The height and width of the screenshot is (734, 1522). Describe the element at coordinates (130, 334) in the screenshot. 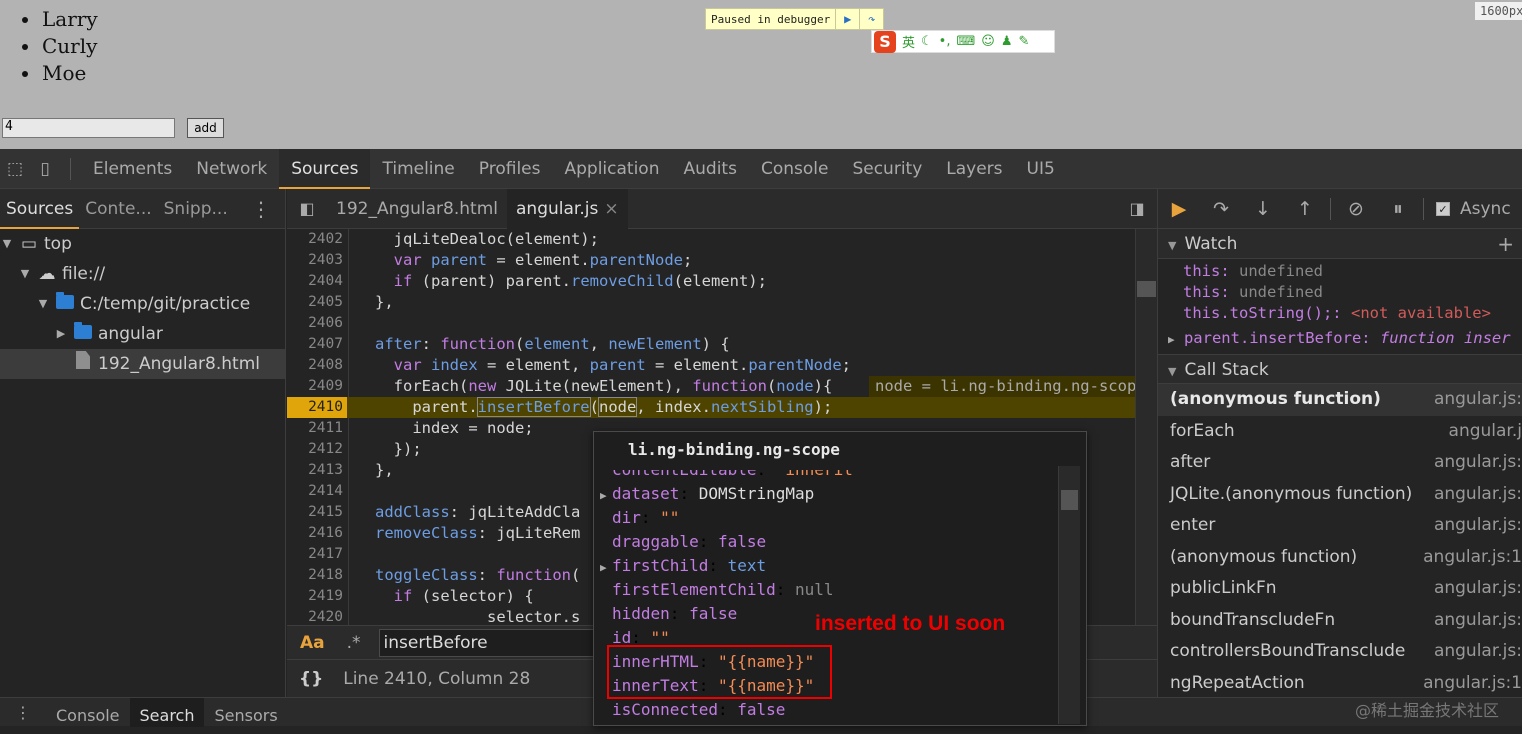

I see `tree-label: angular` at that location.